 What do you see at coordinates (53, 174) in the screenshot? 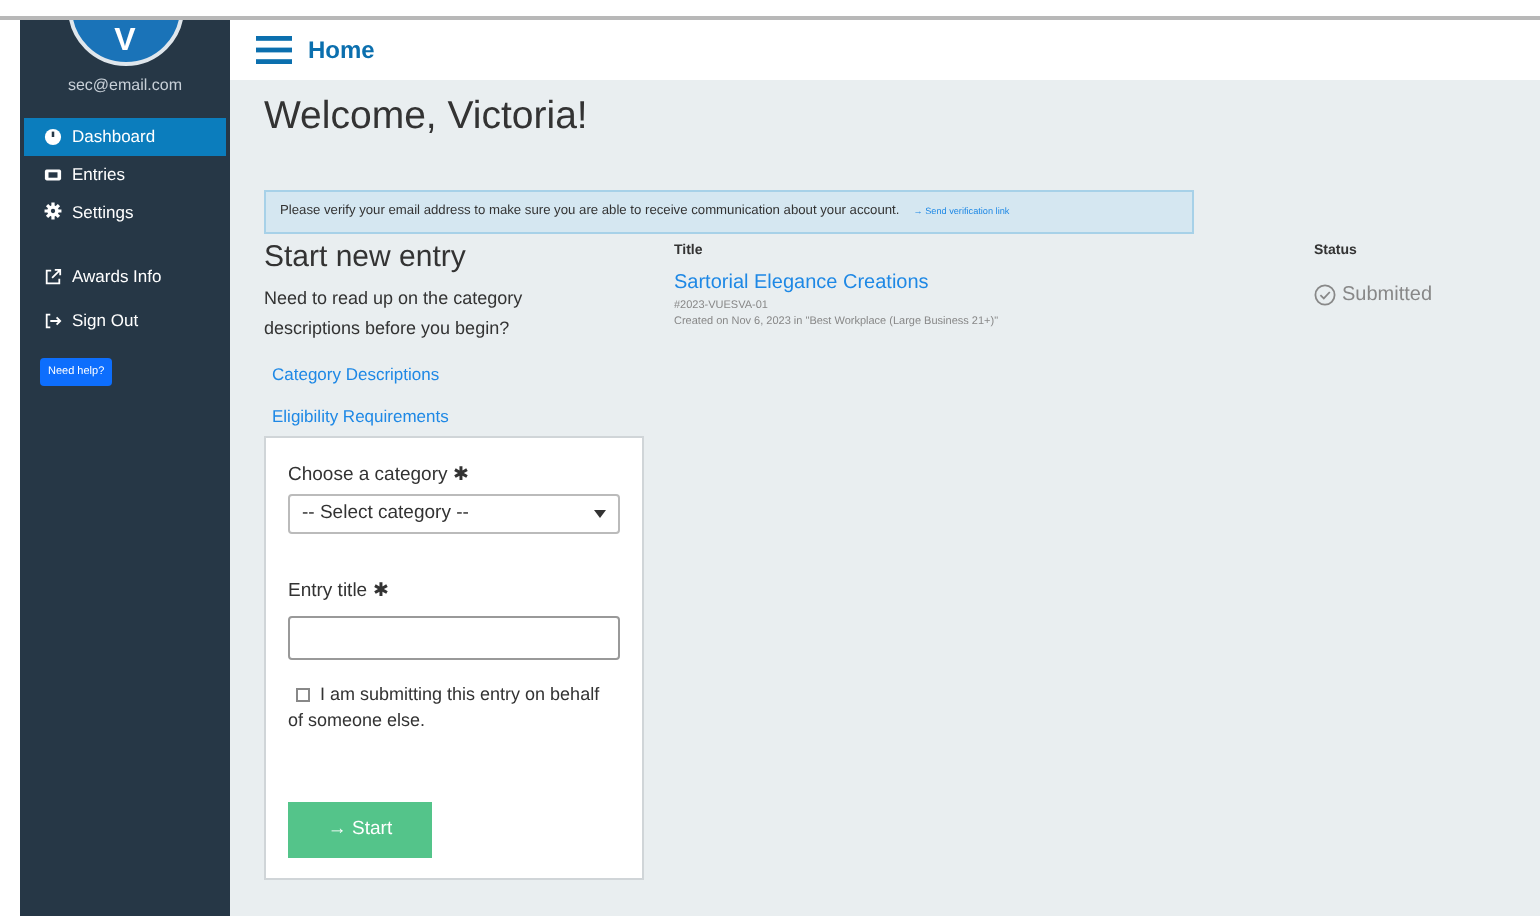
I see `ticket-icon` at bounding box center [53, 174].